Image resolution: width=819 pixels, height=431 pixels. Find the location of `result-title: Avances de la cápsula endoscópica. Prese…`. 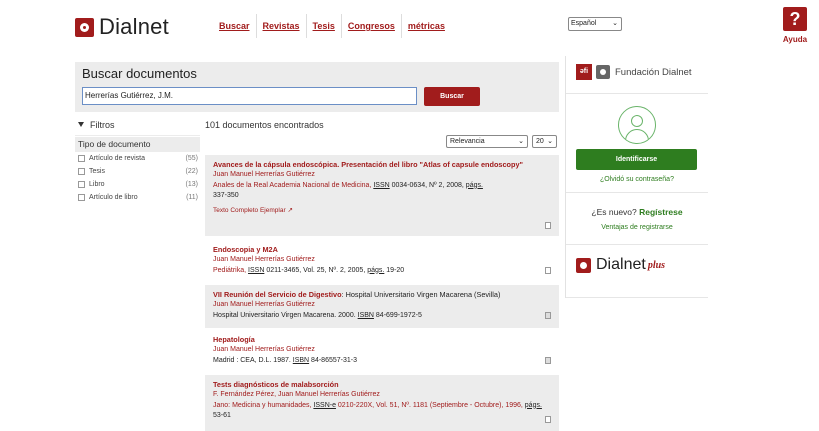

result-title: Avances de la cápsula endoscópica. Prese… is located at coordinates (382, 164).